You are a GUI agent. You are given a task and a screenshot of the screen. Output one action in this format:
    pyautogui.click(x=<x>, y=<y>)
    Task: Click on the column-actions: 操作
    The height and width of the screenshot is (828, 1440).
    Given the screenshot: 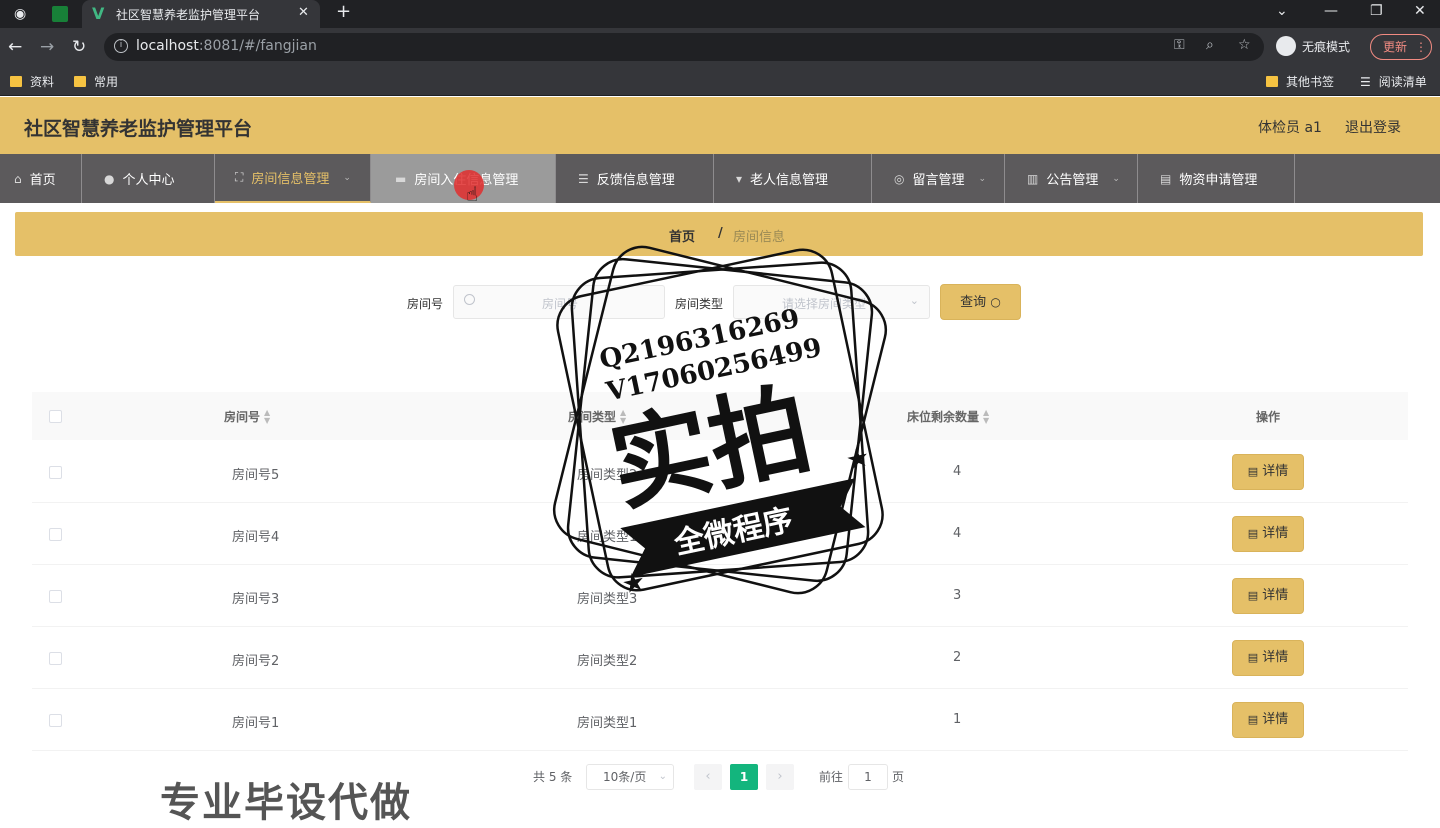 What is the action you would take?
    pyautogui.click(x=1268, y=416)
    